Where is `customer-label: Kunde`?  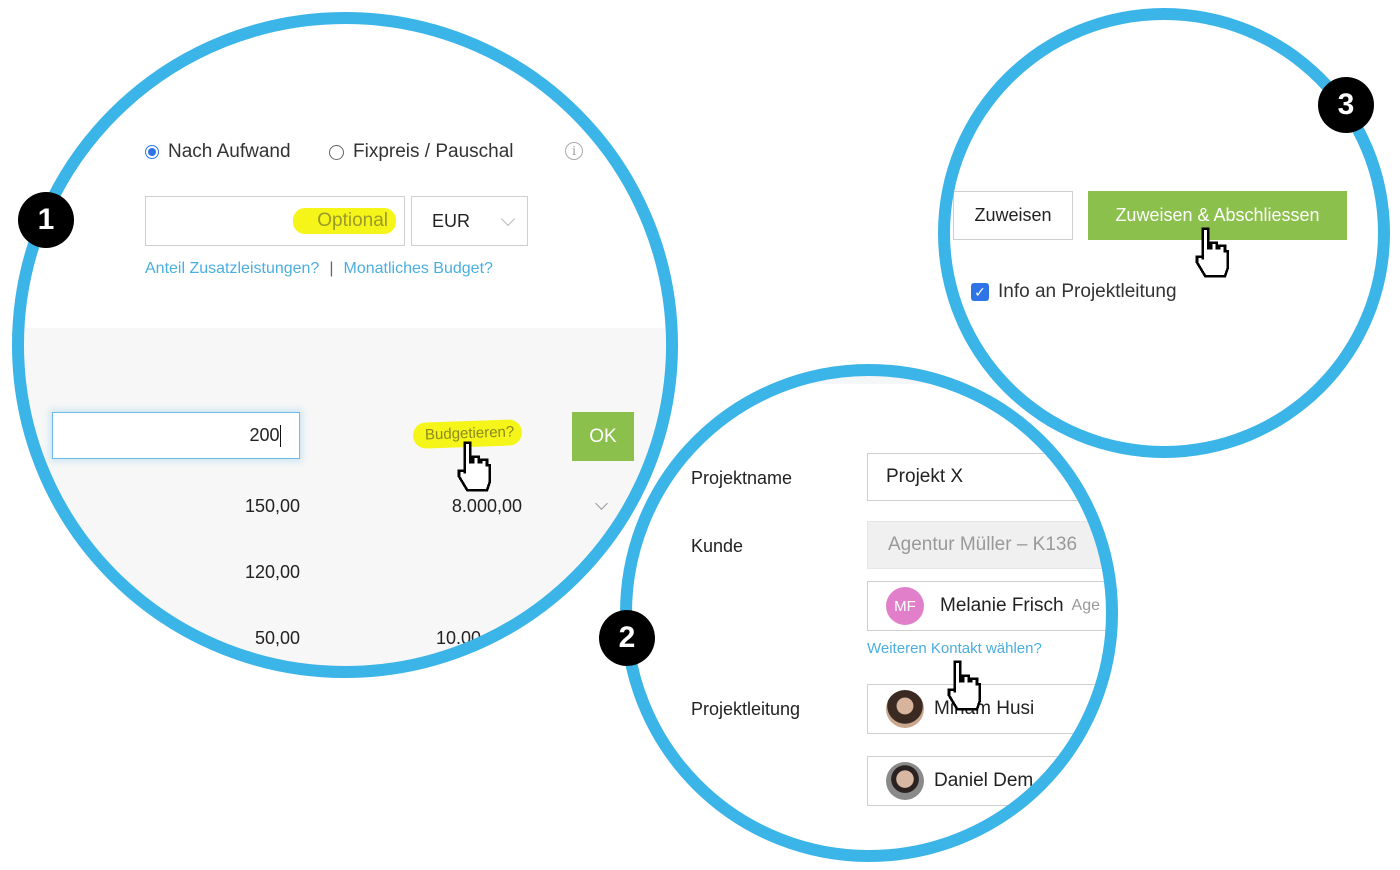 customer-label: Kunde is located at coordinates (717, 546).